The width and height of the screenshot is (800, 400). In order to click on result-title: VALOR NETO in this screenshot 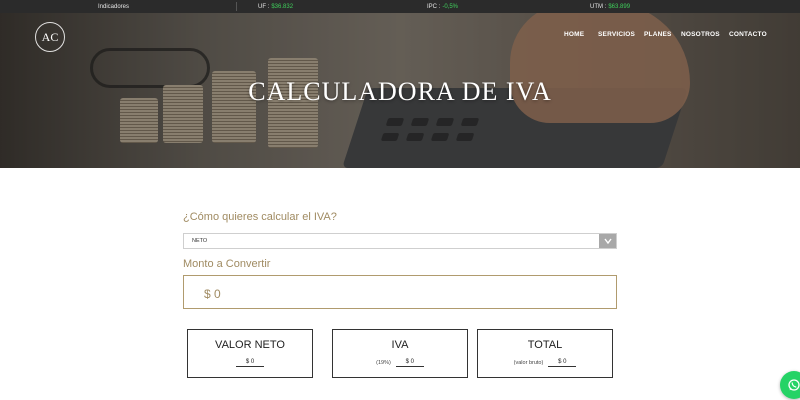, I will do `click(250, 345)`.